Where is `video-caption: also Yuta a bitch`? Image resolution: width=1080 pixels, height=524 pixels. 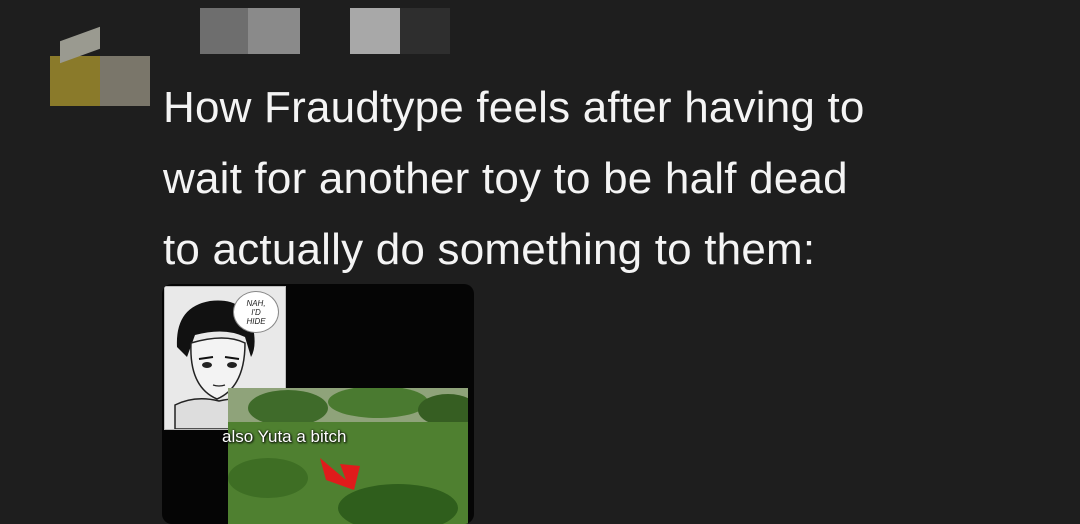 video-caption: also Yuta a bitch is located at coordinates (284, 436).